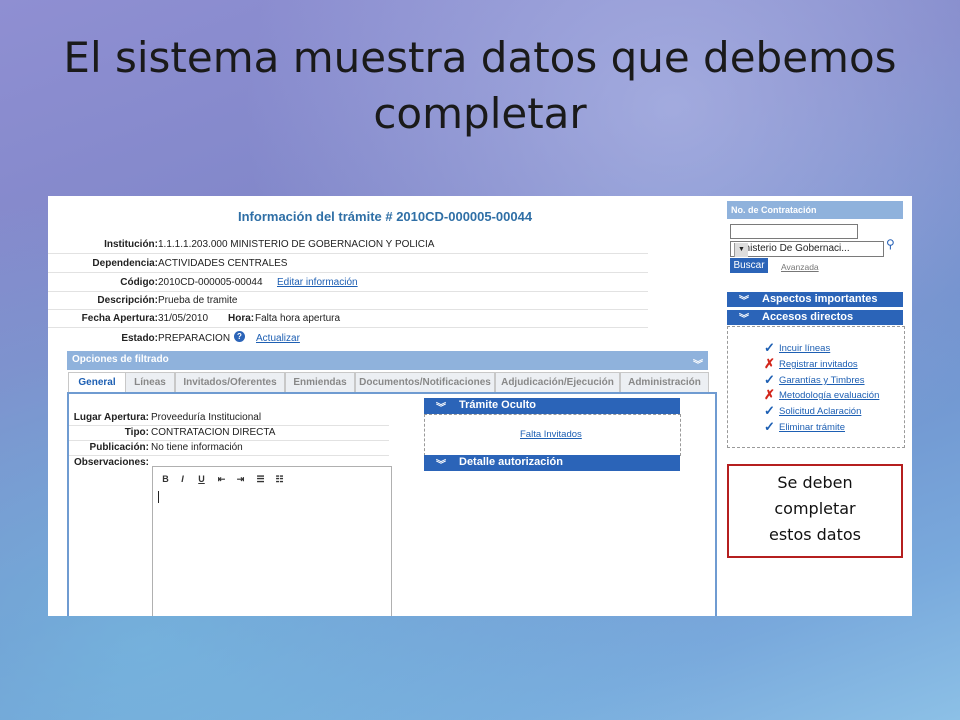  I want to click on tab-adjudicacion: Adjudicación/Ejecución, so click(557, 382).